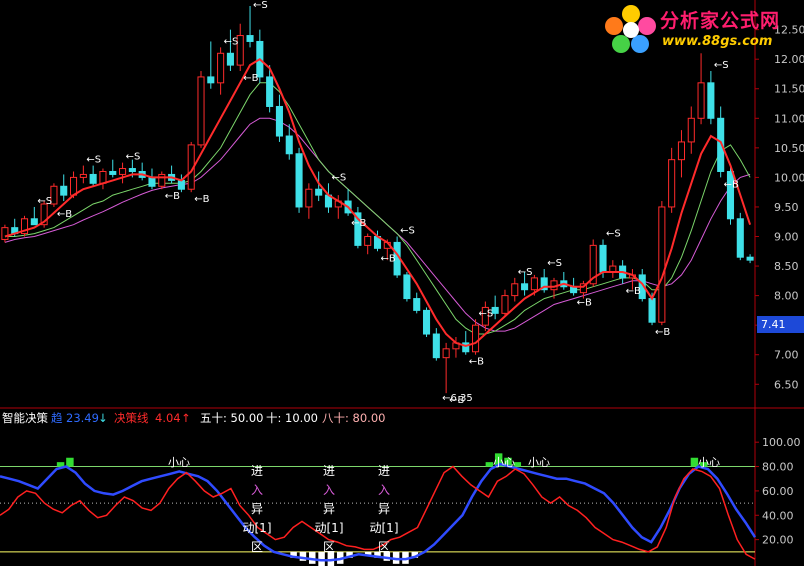  What do you see at coordinates (789, 177) in the screenshot?
I see `price-tick-label: 10.00` at bounding box center [789, 177].